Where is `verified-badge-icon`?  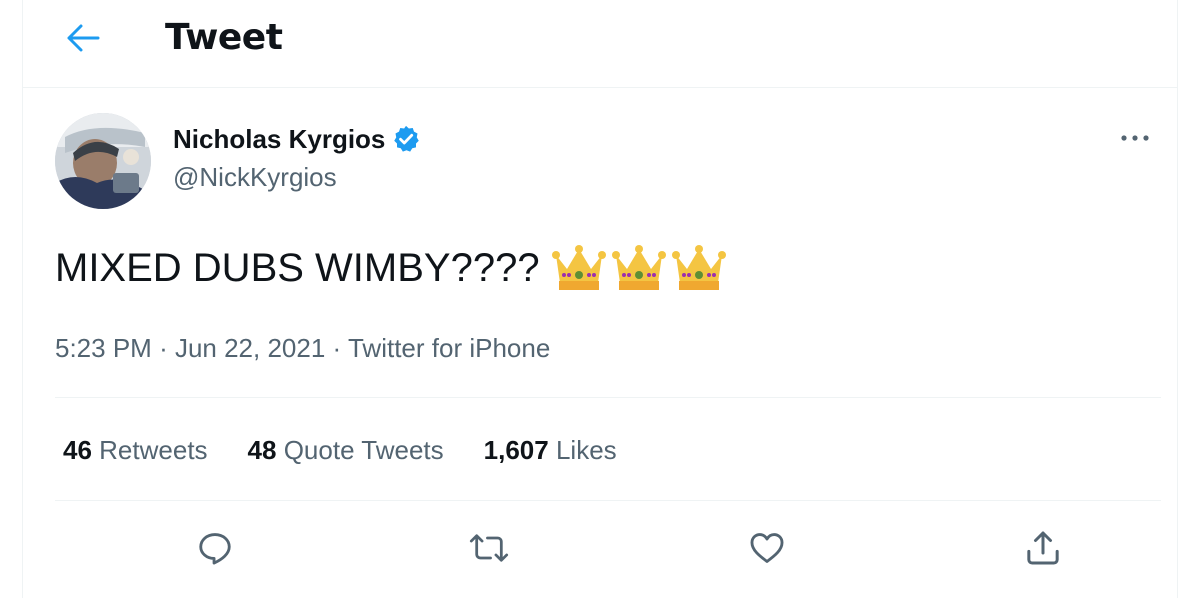 verified-badge-icon is located at coordinates (407, 138).